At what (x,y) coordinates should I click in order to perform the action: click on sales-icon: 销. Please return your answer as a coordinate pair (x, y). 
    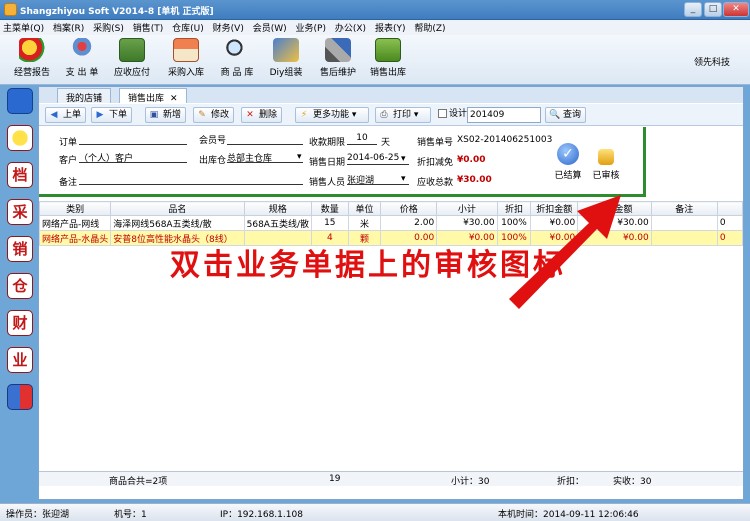
    Looking at the image, I should click on (20, 249).